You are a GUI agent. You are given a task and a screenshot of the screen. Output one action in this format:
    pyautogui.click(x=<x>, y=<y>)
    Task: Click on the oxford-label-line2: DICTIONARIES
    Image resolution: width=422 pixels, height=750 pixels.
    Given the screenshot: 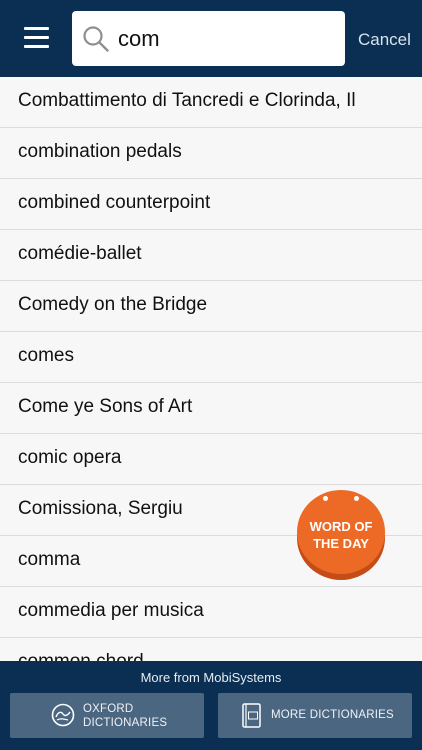 What is the action you would take?
    pyautogui.click(x=125, y=723)
    